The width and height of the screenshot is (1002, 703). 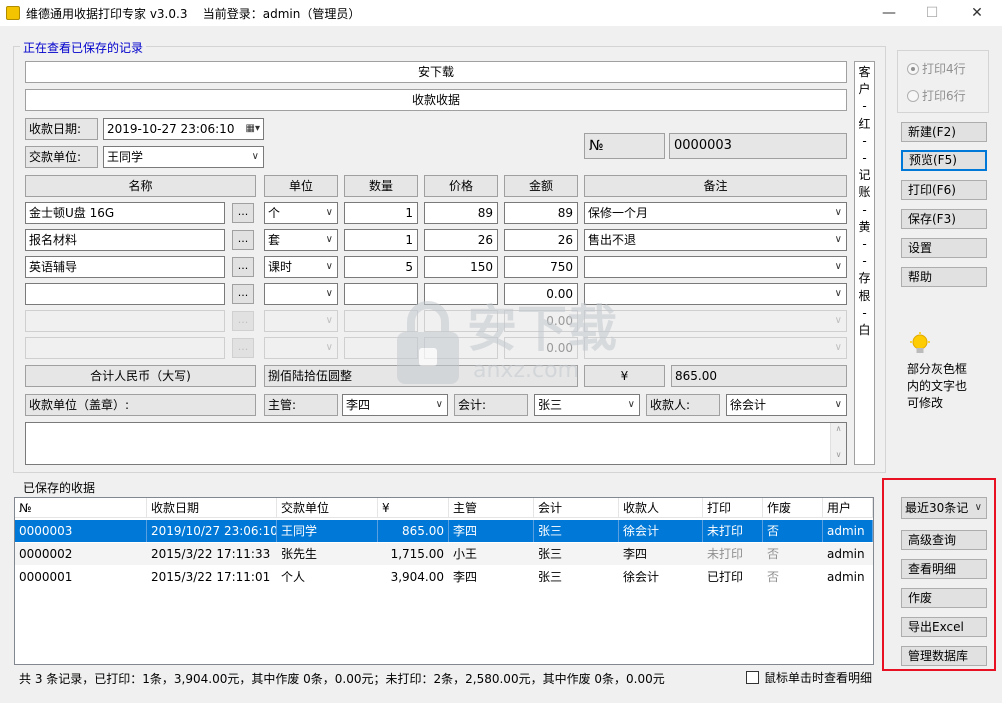 I want to click on accountant-value: 张三, so click(x=550, y=405).